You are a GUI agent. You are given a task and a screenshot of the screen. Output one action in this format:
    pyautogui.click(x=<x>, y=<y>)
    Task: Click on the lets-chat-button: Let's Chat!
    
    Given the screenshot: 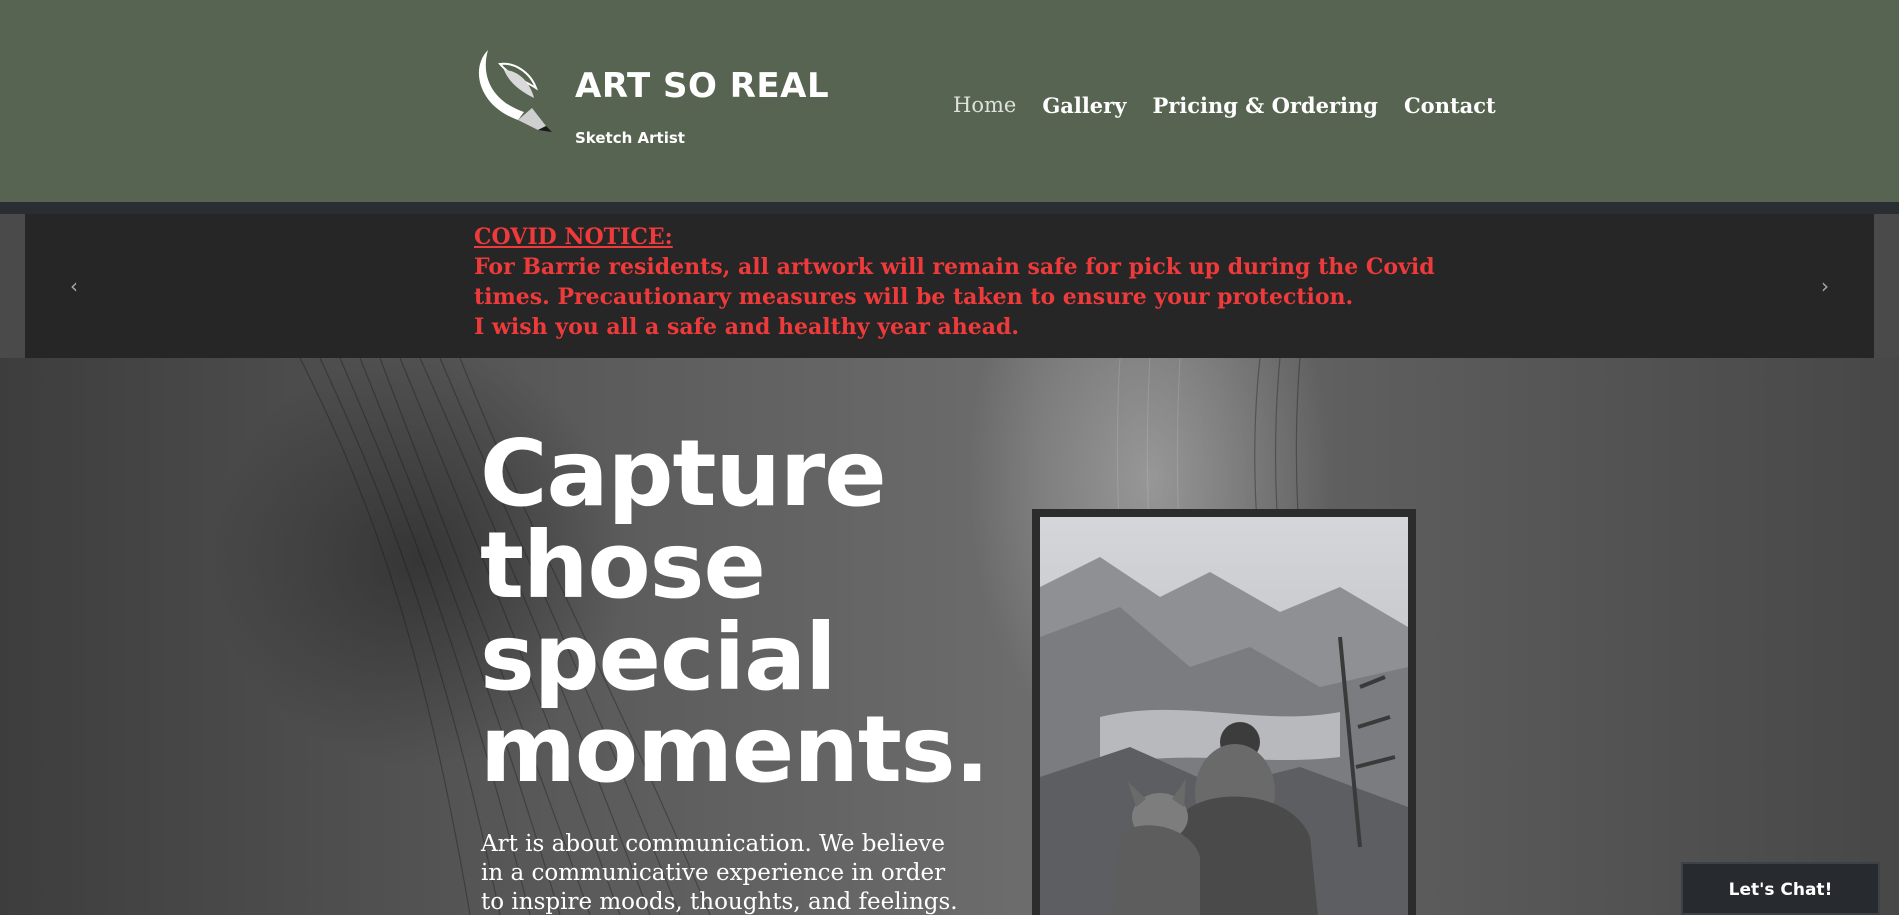 What is the action you would take?
    pyautogui.click(x=1780, y=888)
    